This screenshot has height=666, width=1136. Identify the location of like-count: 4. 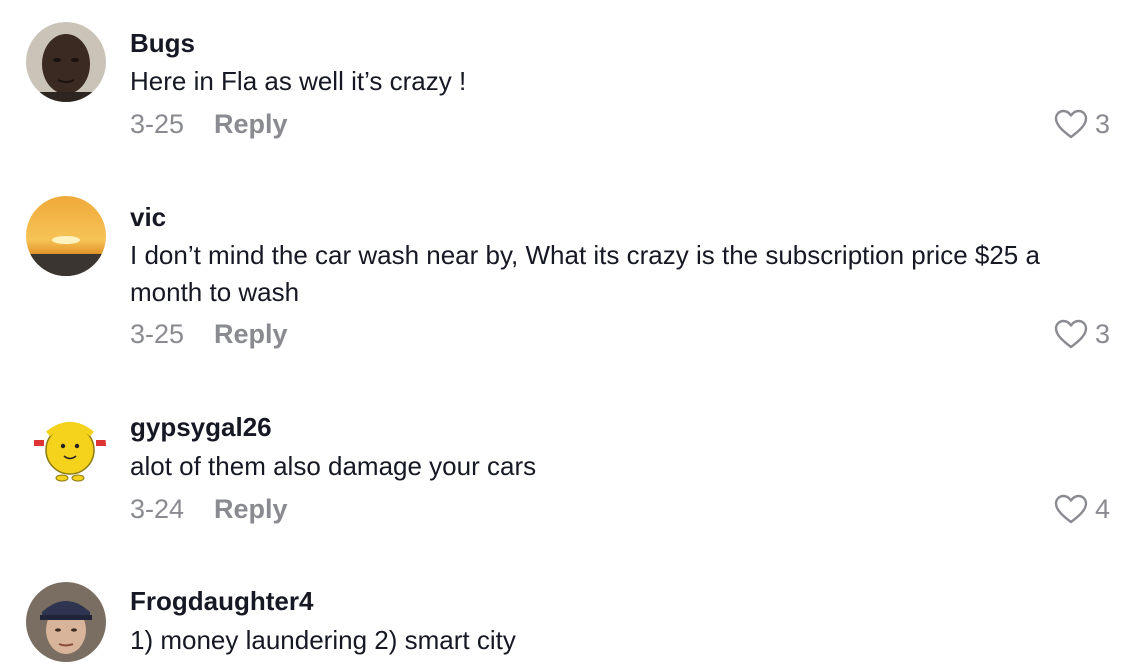
(1102, 509).